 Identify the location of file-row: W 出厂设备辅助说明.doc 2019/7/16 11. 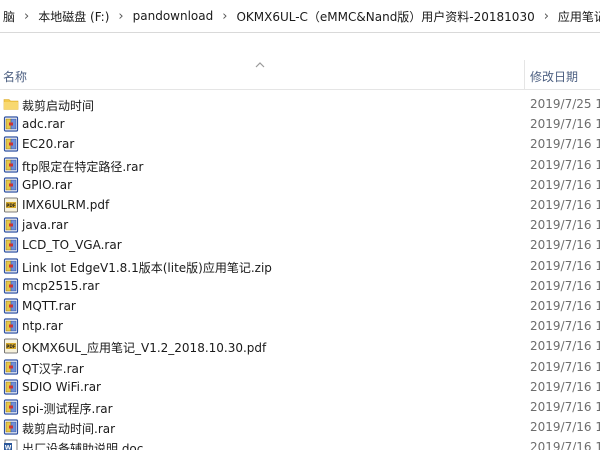
(300, 443).